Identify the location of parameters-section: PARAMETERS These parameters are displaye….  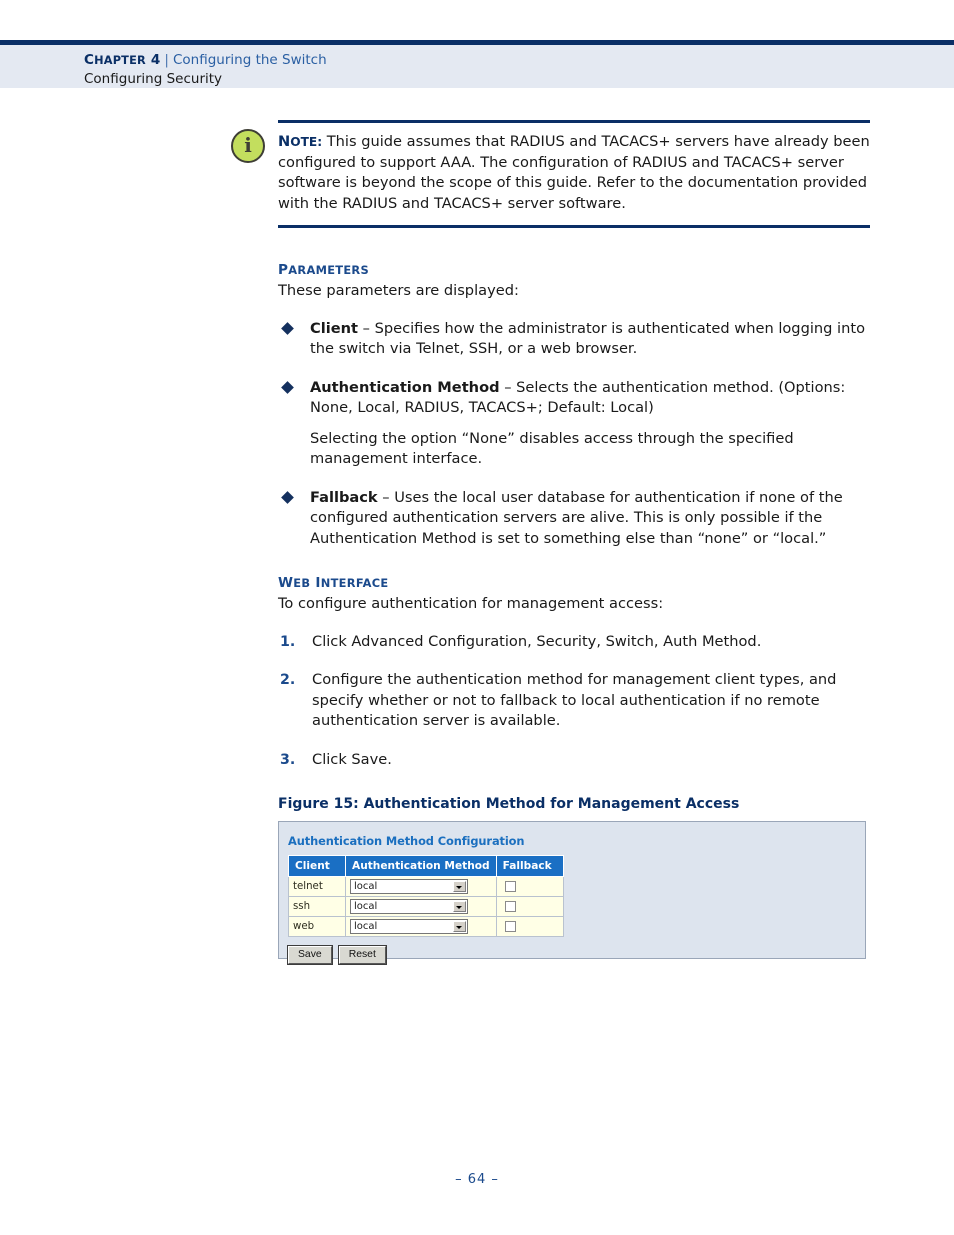
(574, 405).